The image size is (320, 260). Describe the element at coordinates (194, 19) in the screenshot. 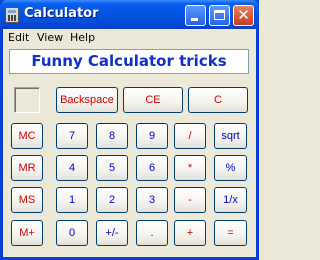

I see `minimize-icon` at that location.